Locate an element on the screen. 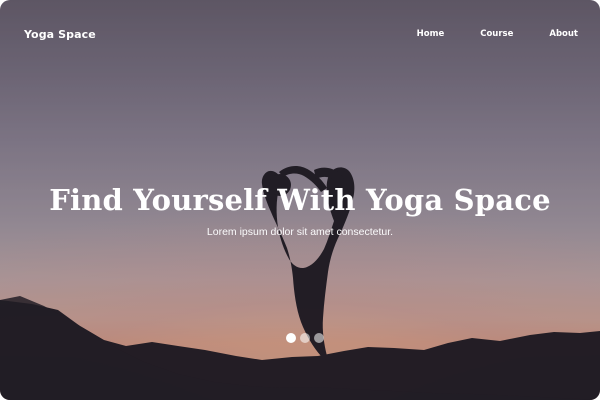 The image size is (600, 400). hero-title: Find Yourself With Yoga Space is located at coordinates (300, 200).